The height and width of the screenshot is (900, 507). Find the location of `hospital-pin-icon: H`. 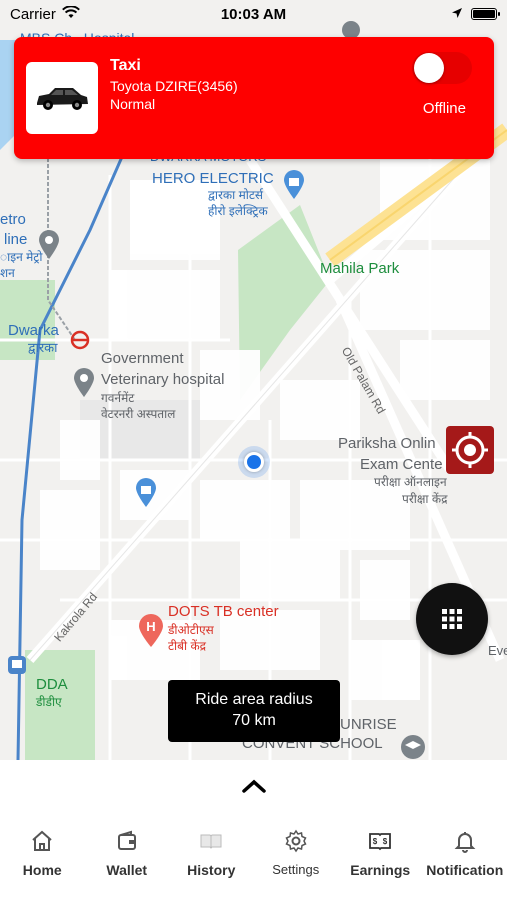

hospital-pin-icon: H is located at coordinates (151, 633).